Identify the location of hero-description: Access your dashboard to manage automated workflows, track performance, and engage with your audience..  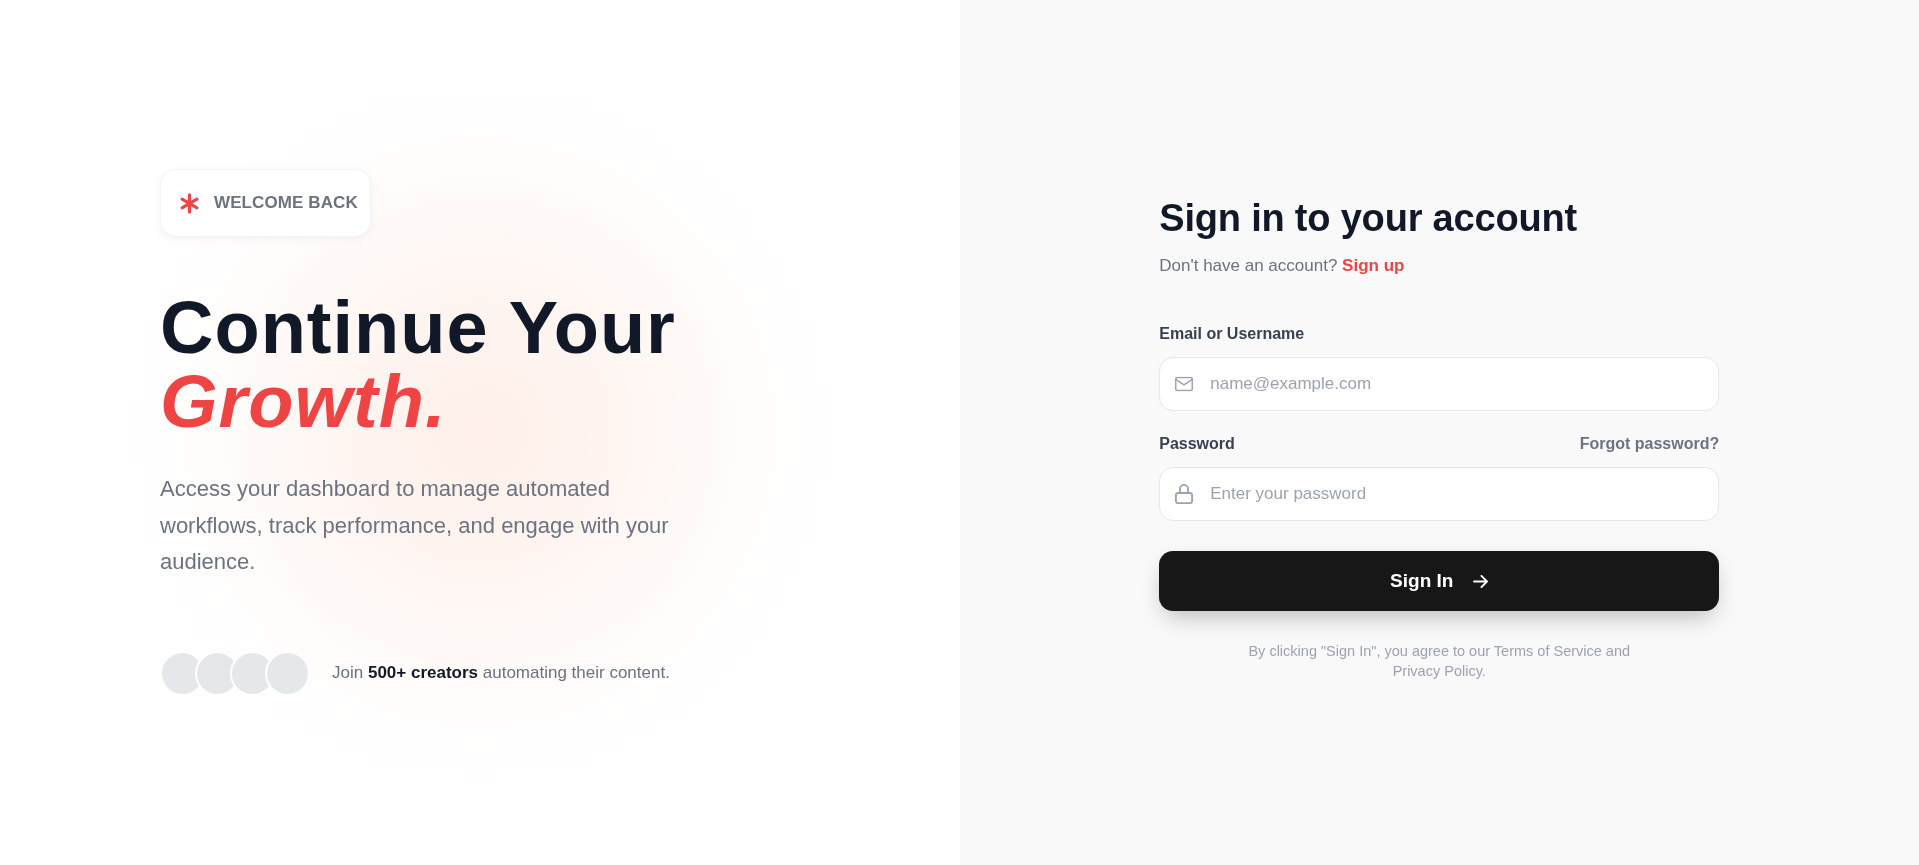
(415, 526).